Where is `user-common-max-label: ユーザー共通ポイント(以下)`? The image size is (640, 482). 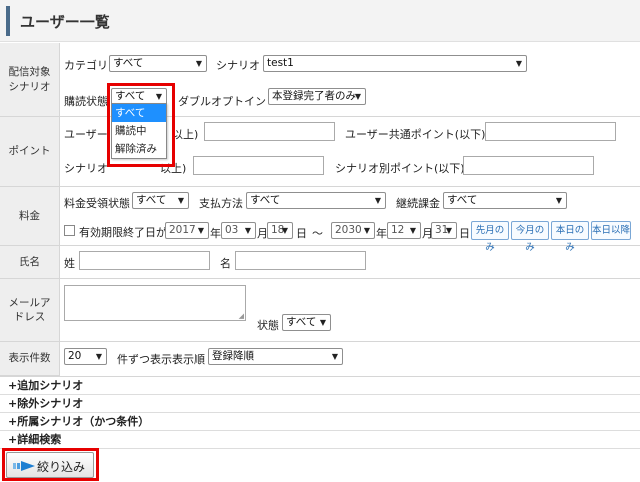 user-common-max-label: ユーザー共通ポイント(以下) is located at coordinates (415, 134).